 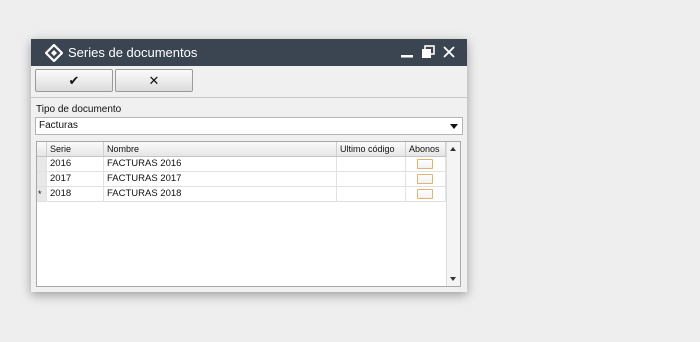 I want to click on toolbar: ✔ ✕, so click(x=249, y=81).